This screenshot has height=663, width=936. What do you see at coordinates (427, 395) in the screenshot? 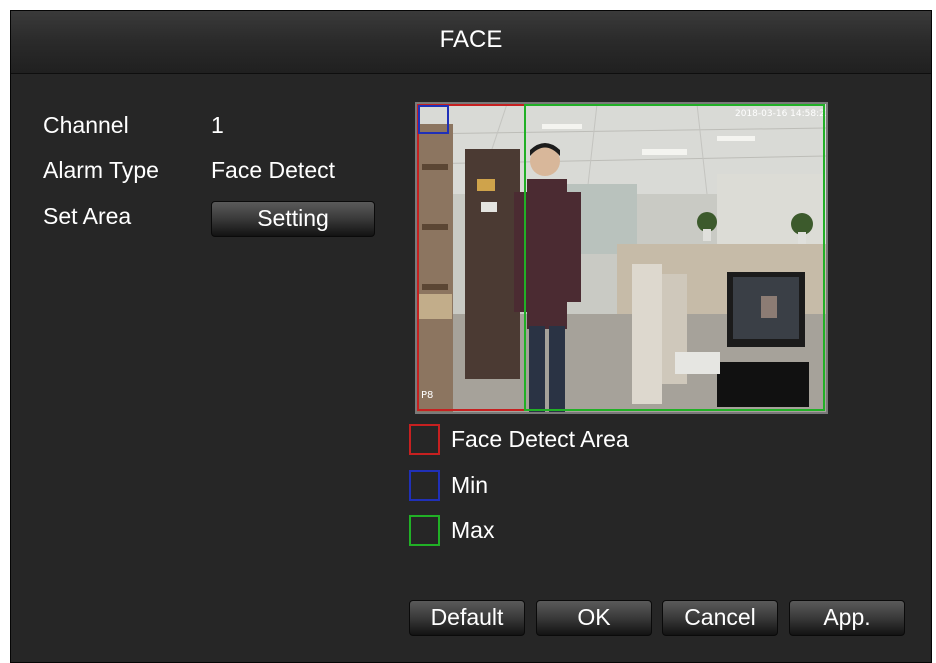
I see `preview-camera-id: P8` at bounding box center [427, 395].